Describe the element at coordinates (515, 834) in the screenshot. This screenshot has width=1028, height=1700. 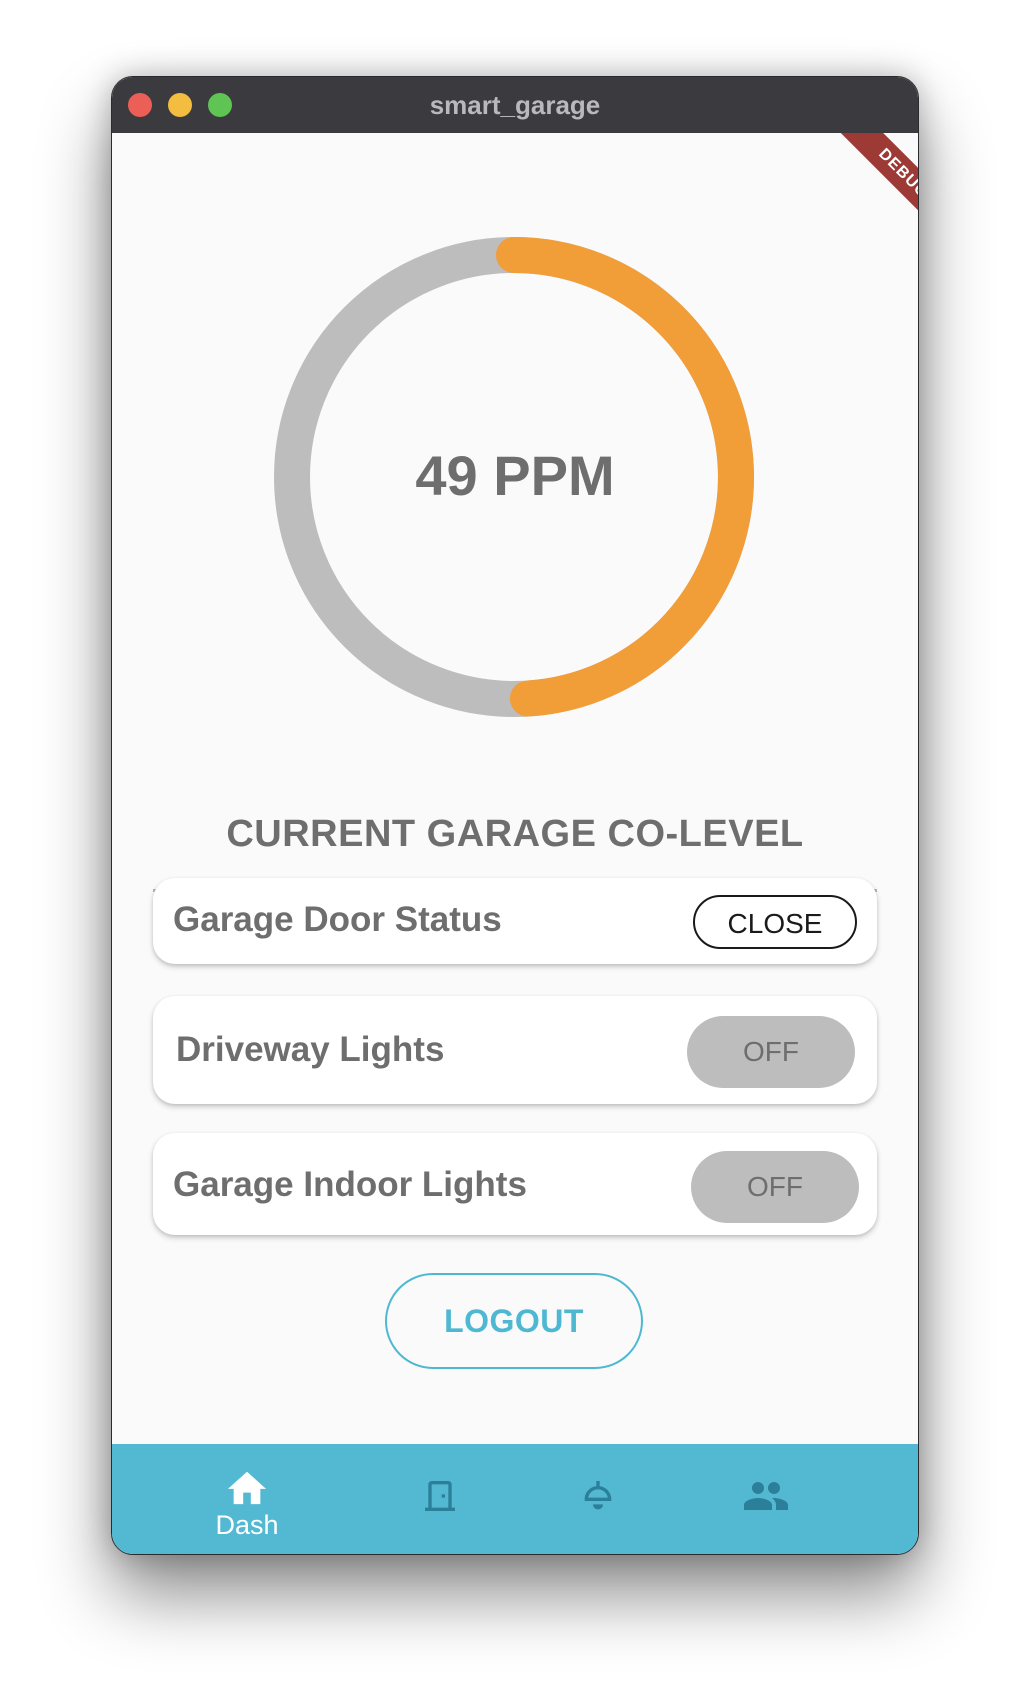
I see `co-level-label: CURRENT GARAGE CO-LEVEL` at that location.